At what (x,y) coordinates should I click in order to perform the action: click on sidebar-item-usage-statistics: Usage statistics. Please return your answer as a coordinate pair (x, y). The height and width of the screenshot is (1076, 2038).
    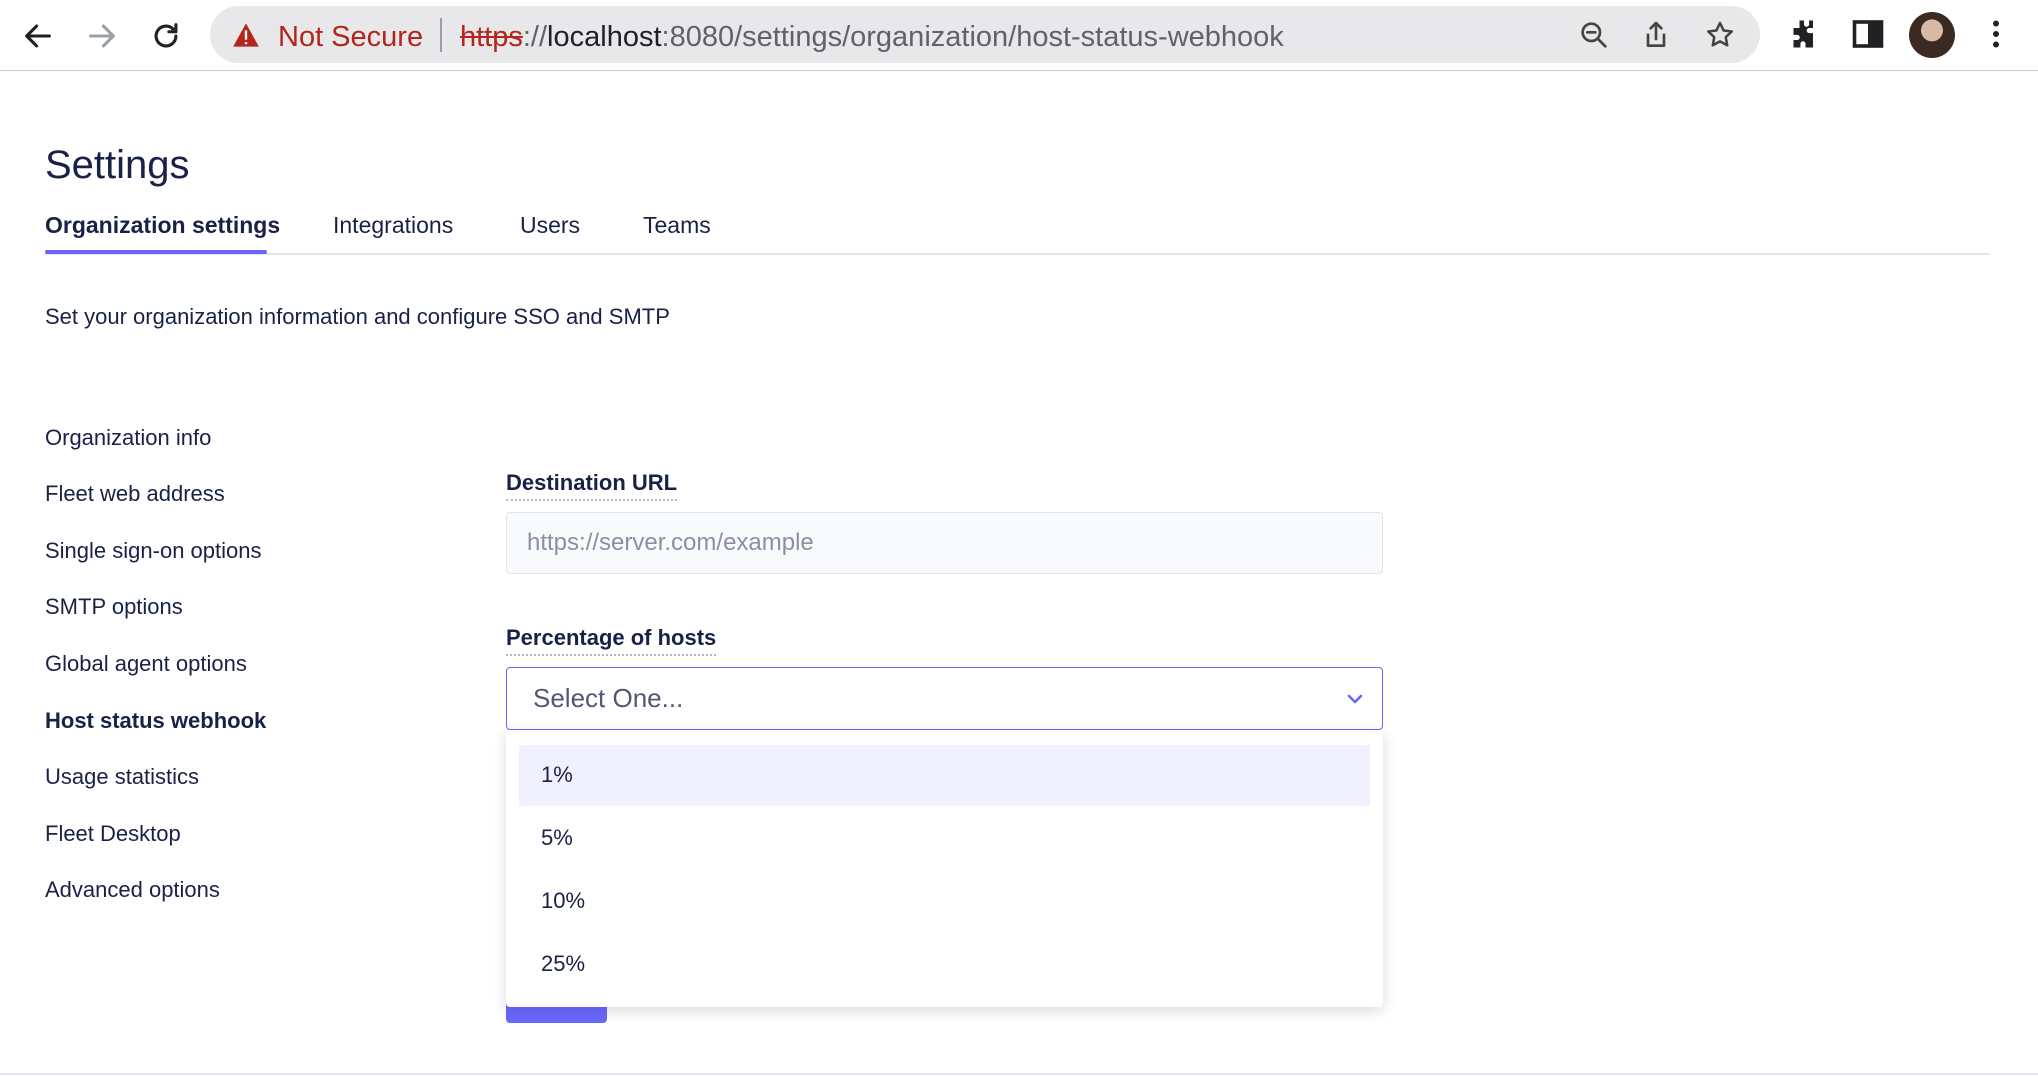
    Looking at the image, I should click on (122, 777).